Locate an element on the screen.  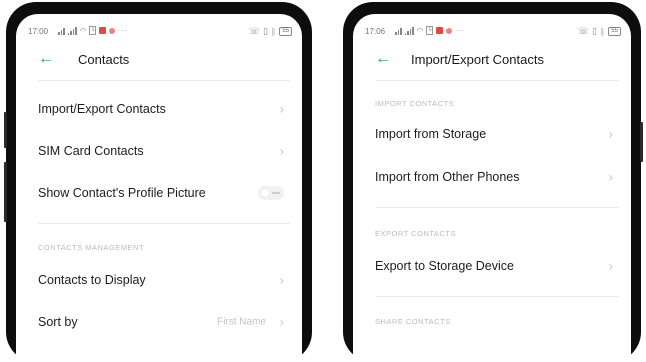
list-item-import-export: Import/Export Contacts › is located at coordinates (163, 109).